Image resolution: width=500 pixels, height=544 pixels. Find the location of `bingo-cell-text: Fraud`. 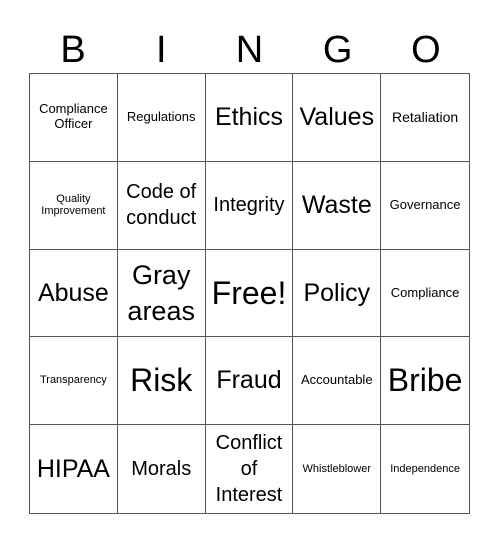

bingo-cell-text: Fraud is located at coordinates (249, 380).